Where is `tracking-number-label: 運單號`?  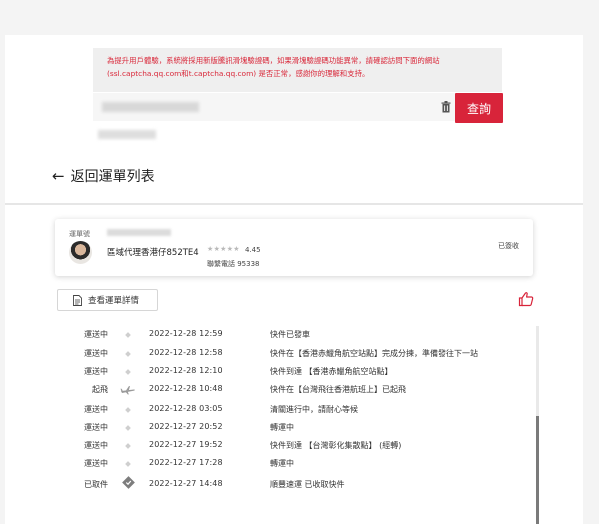 tracking-number-label: 運單號 is located at coordinates (79, 234).